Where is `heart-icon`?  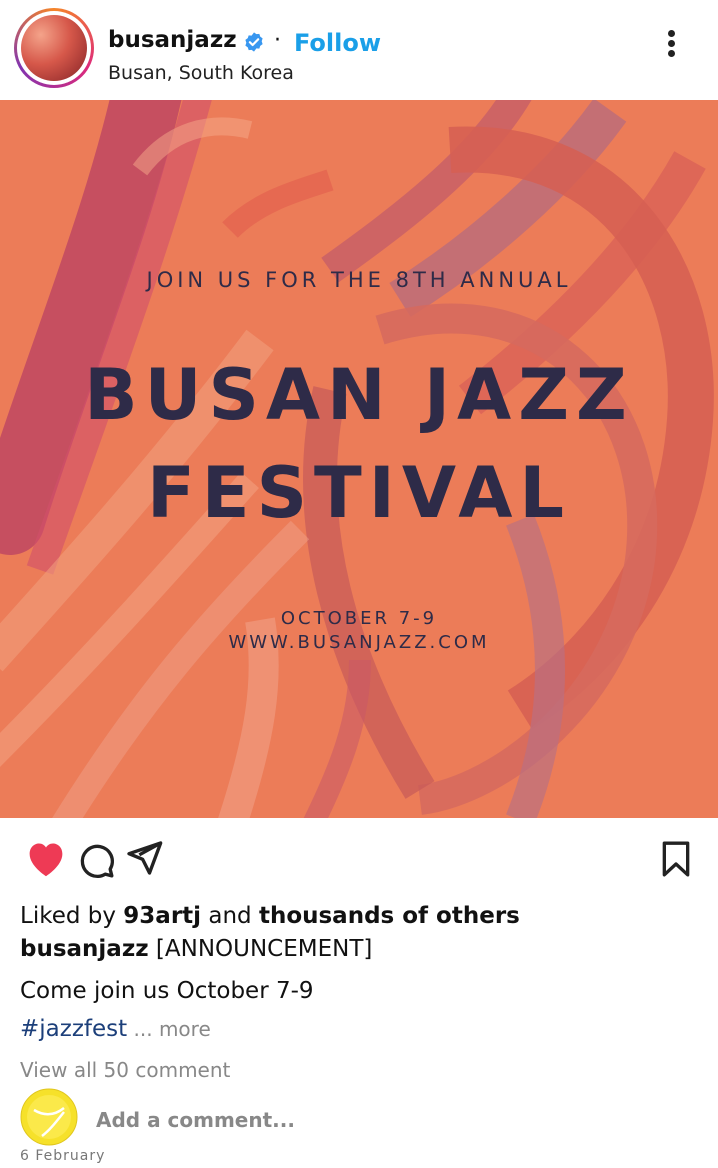 heart-icon is located at coordinates (46, 858).